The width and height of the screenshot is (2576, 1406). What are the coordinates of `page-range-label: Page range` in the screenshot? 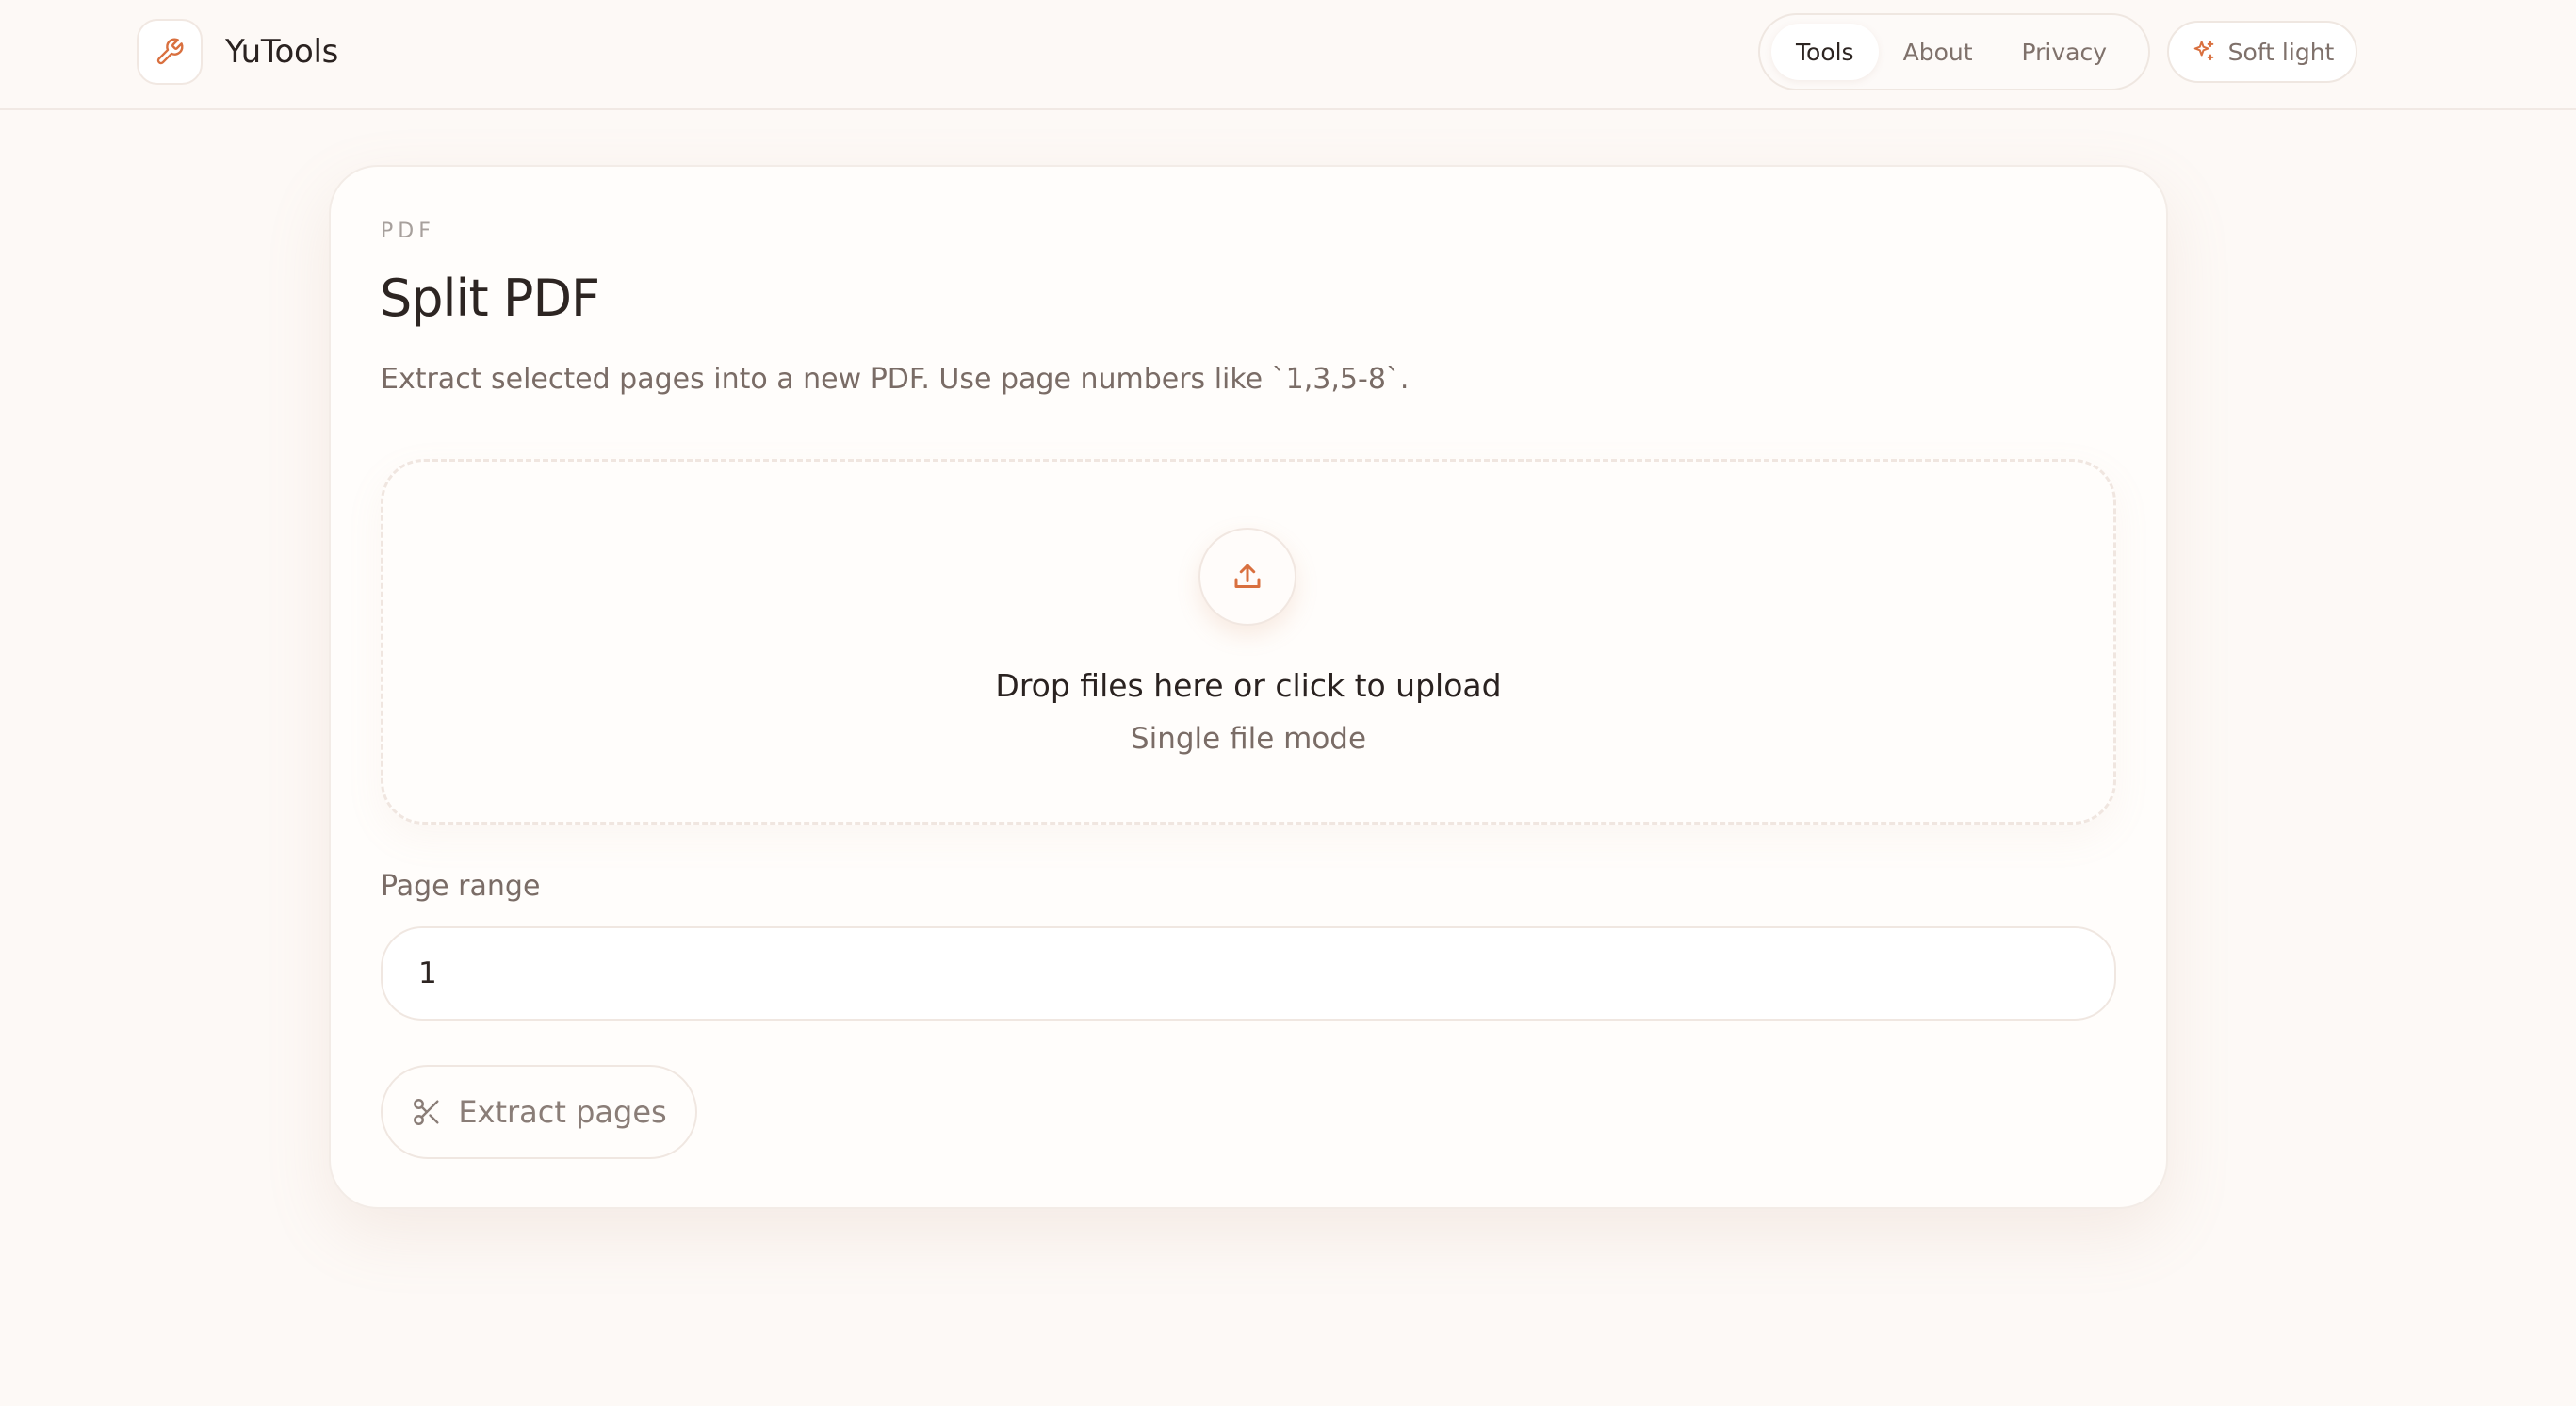 It's located at (461, 886).